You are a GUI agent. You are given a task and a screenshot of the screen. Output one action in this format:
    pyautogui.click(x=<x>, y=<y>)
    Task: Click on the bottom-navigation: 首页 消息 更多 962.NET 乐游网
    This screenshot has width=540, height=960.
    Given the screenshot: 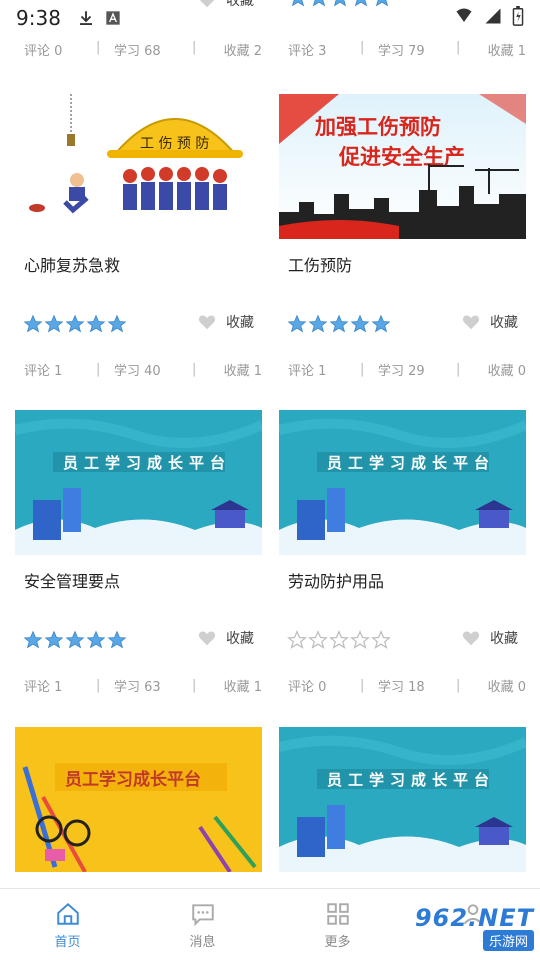 What is the action you would take?
    pyautogui.click(x=270, y=924)
    